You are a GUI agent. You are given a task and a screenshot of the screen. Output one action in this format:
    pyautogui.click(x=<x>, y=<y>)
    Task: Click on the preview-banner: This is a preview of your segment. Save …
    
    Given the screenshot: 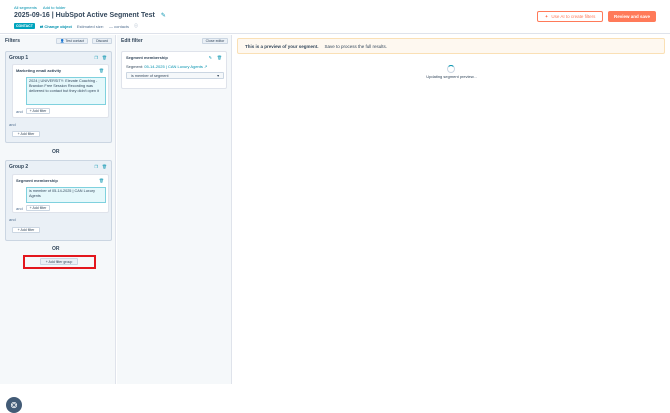 What is the action you would take?
    pyautogui.click(x=451, y=46)
    